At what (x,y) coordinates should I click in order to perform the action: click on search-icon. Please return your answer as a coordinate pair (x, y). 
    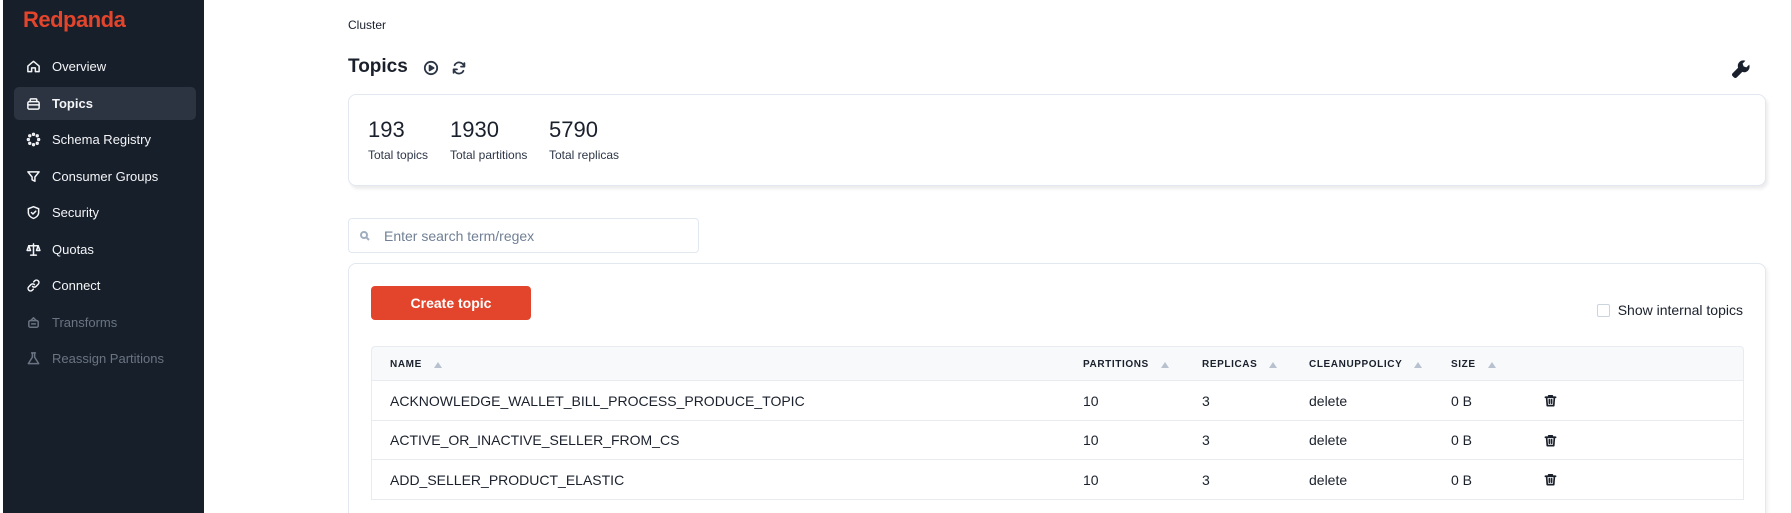
    Looking at the image, I should click on (367, 235).